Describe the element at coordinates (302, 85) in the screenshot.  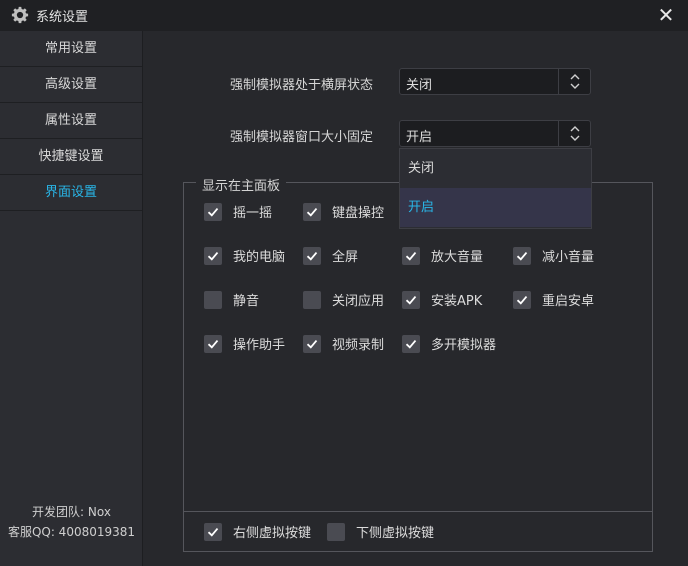
I see `landscape-label: 强制模拟器处于横屏状态` at that location.